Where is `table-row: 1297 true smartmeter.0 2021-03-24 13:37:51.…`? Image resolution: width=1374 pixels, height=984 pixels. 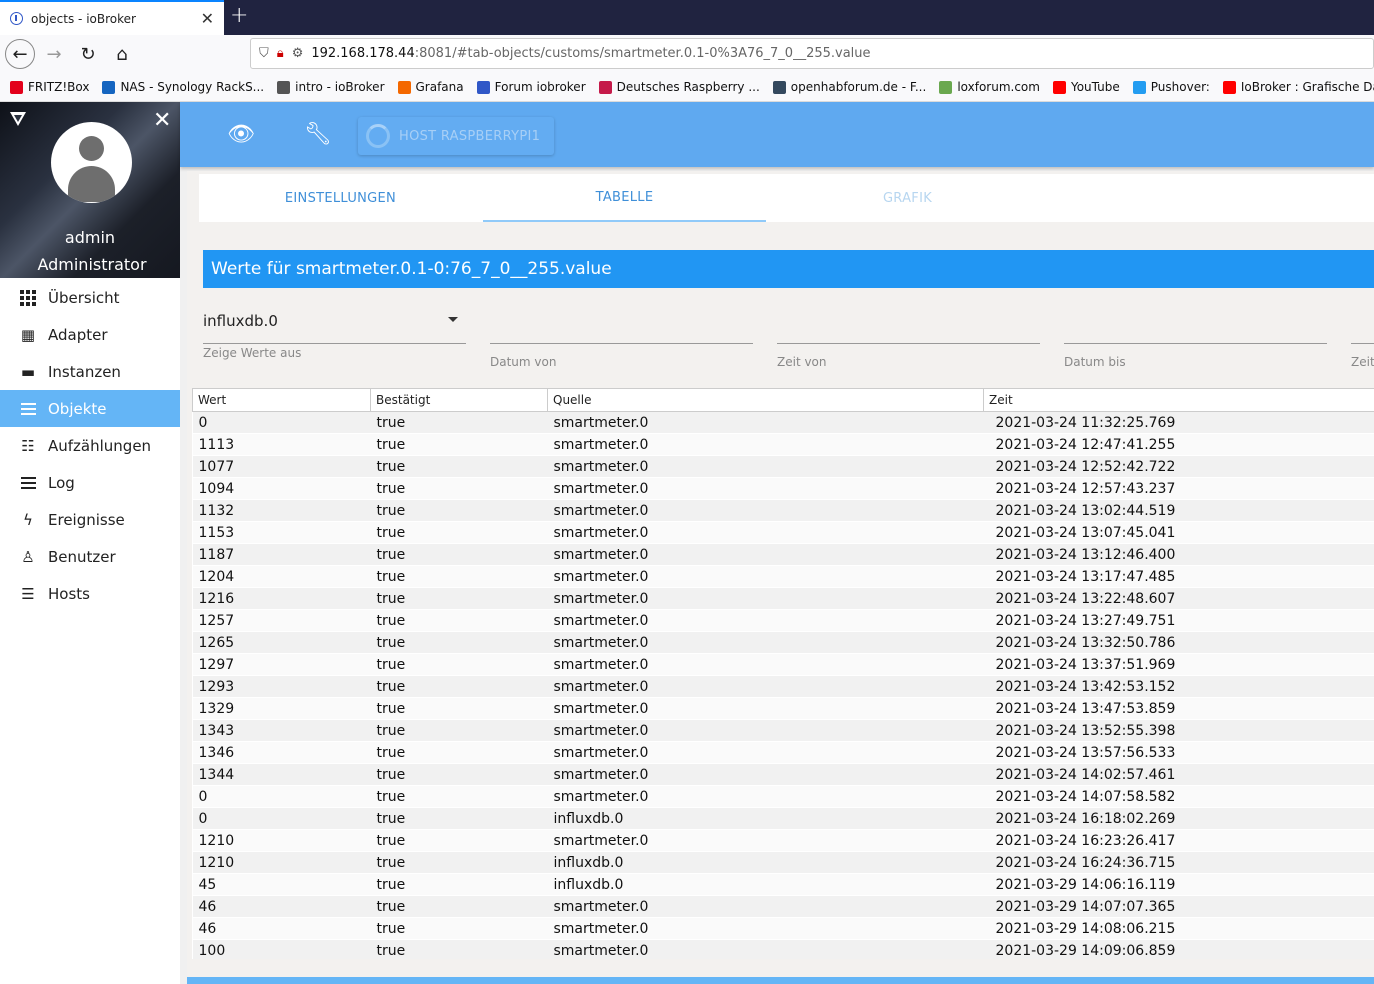
table-row: 1297 true smartmeter.0 2021-03-24 13:37:51.… is located at coordinates (783, 664).